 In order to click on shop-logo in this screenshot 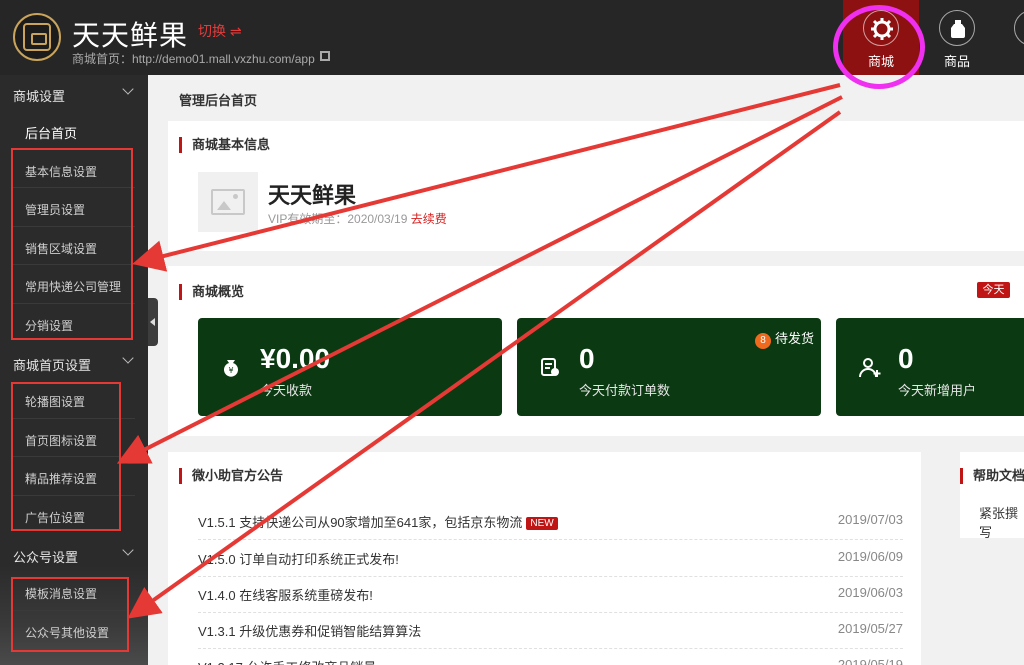, I will do `click(37, 37)`.